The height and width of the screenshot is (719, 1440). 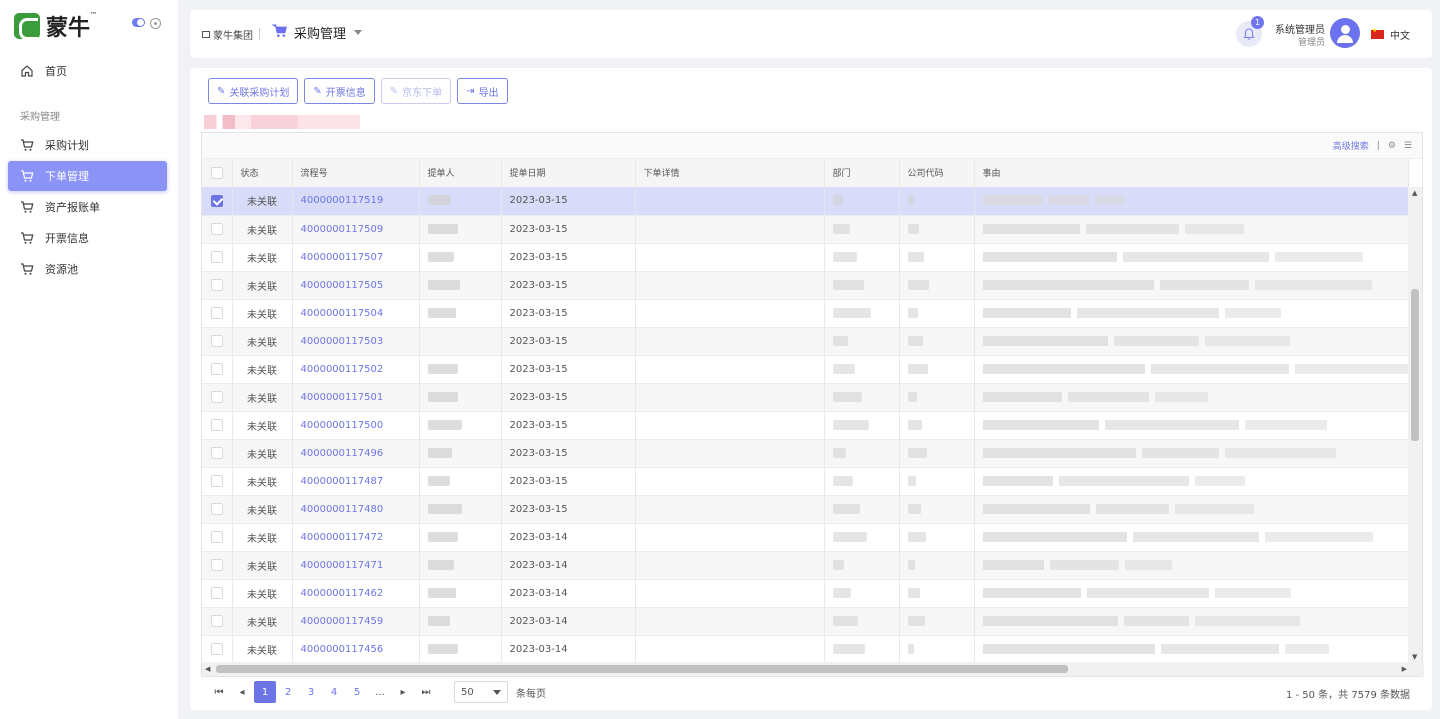 I want to click on column-header: 部门, so click(x=862, y=173).